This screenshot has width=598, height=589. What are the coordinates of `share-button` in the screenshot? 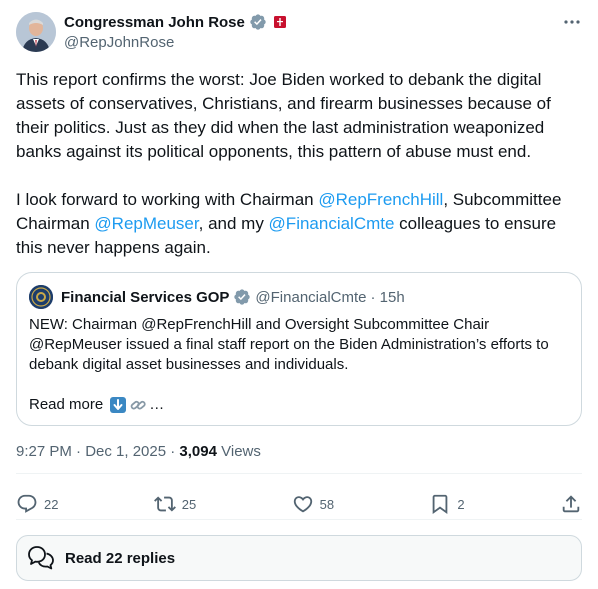 It's located at (571, 504).